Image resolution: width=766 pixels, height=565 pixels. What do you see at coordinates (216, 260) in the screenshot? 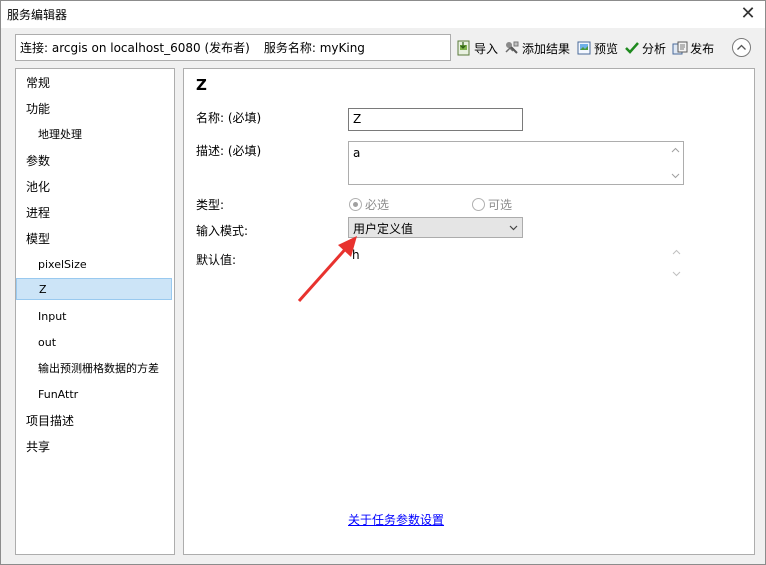
I see `default-value-label: 默认值:` at bounding box center [216, 260].